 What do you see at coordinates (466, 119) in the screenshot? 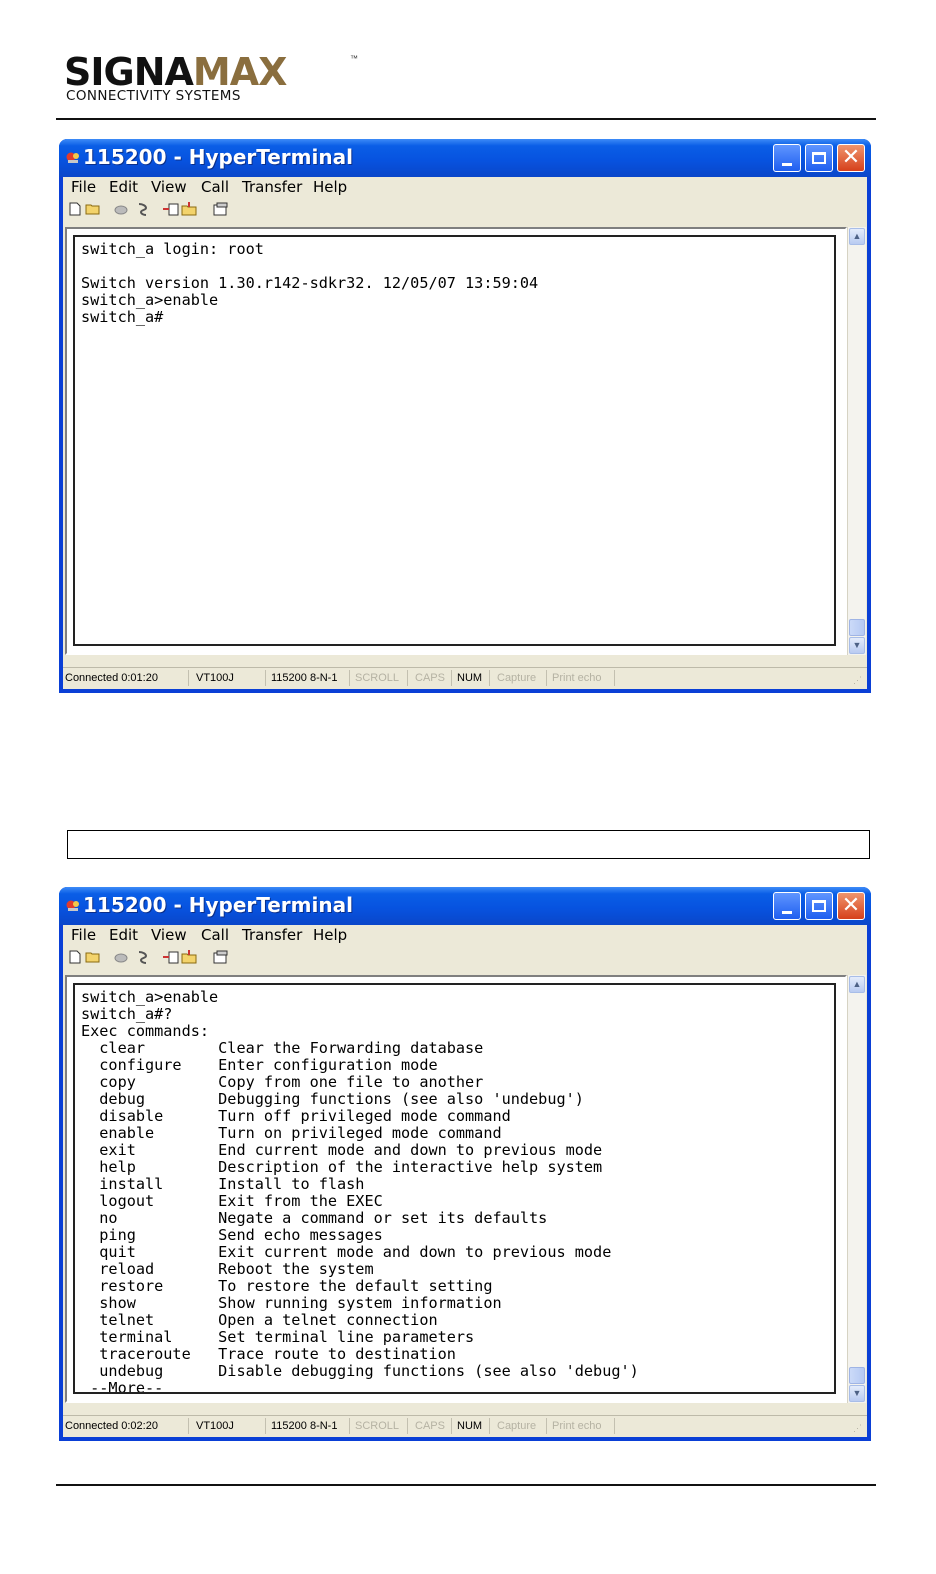
I see `header-rule` at bounding box center [466, 119].